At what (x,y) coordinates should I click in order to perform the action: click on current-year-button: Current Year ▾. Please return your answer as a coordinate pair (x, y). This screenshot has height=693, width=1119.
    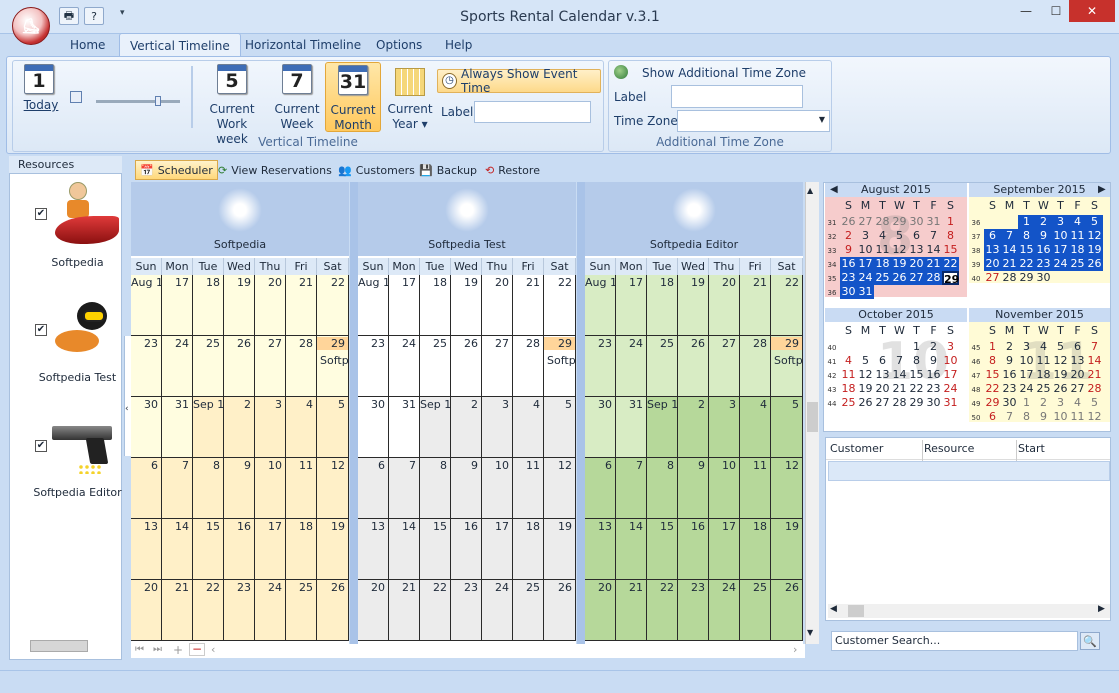
    Looking at the image, I should click on (410, 98).